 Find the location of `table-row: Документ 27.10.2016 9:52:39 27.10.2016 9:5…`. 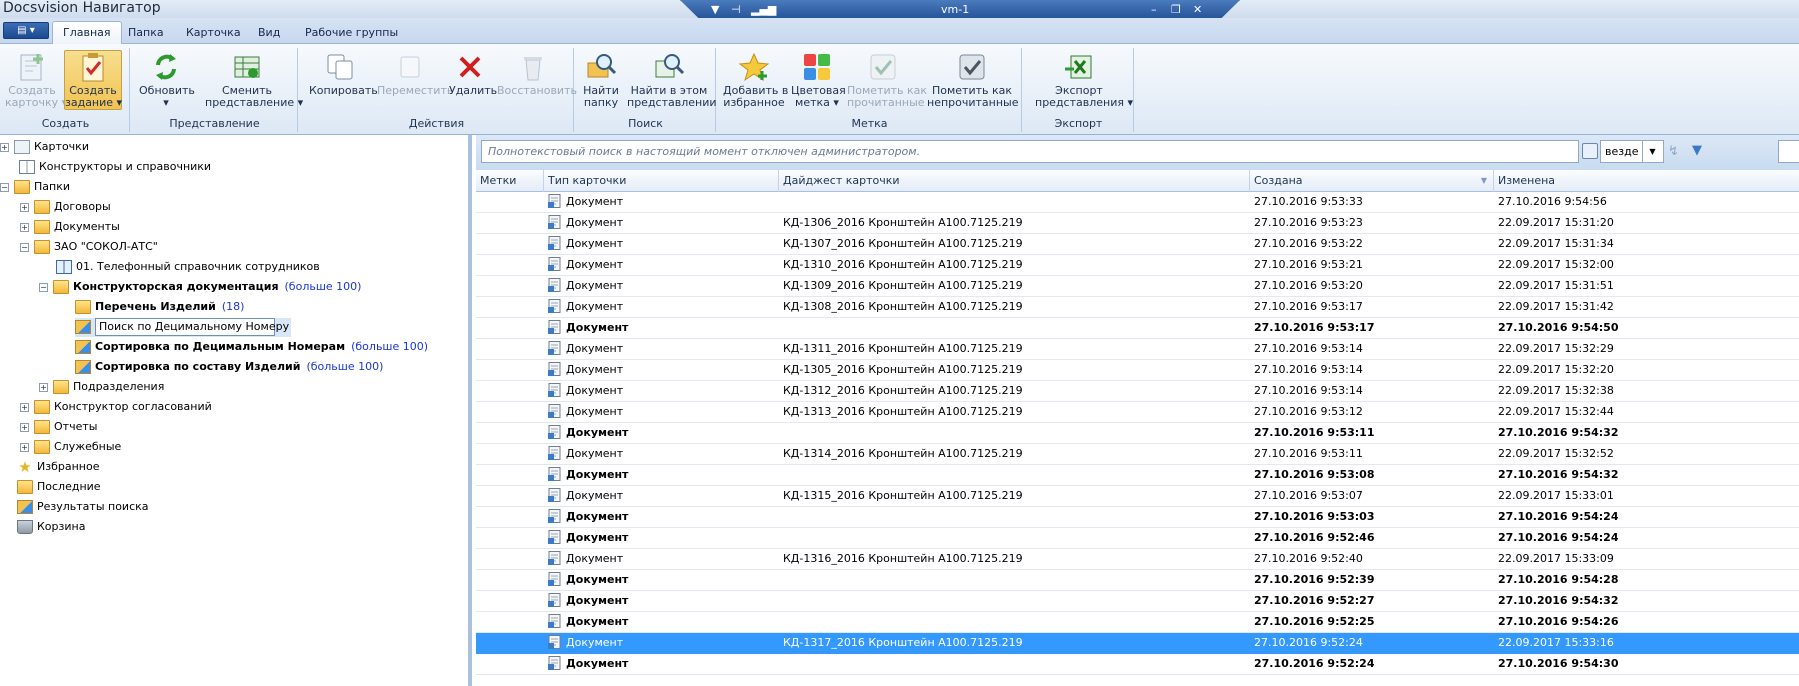

table-row: Документ 27.10.2016 9:52:39 27.10.2016 9:5… is located at coordinates (1137, 580).